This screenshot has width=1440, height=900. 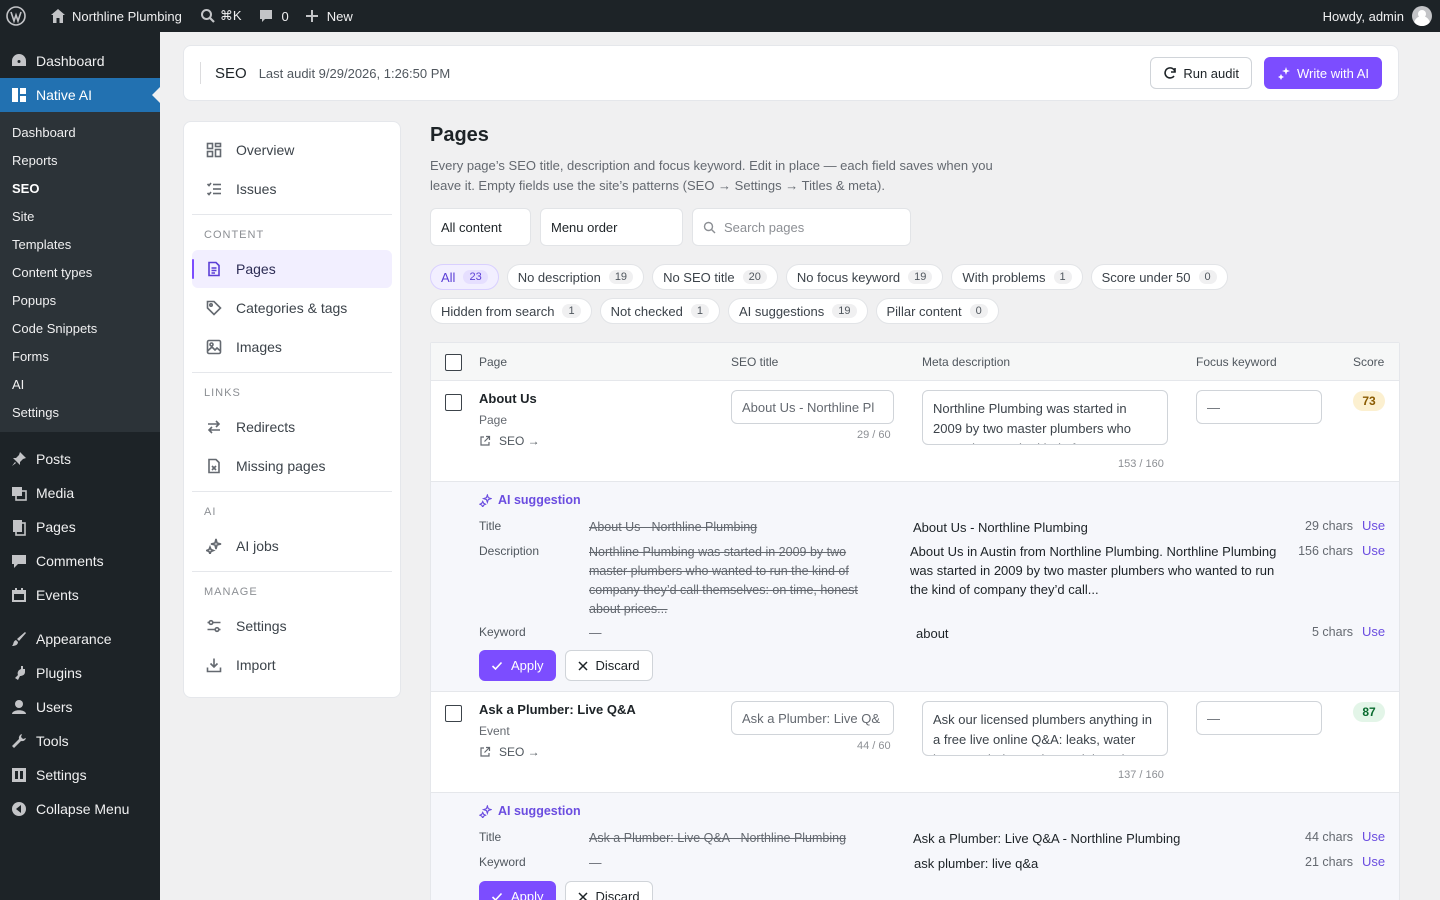 What do you see at coordinates (55, 493) in the screenshot?
I see `menu-label: Media` at bounding box center [55, 493].